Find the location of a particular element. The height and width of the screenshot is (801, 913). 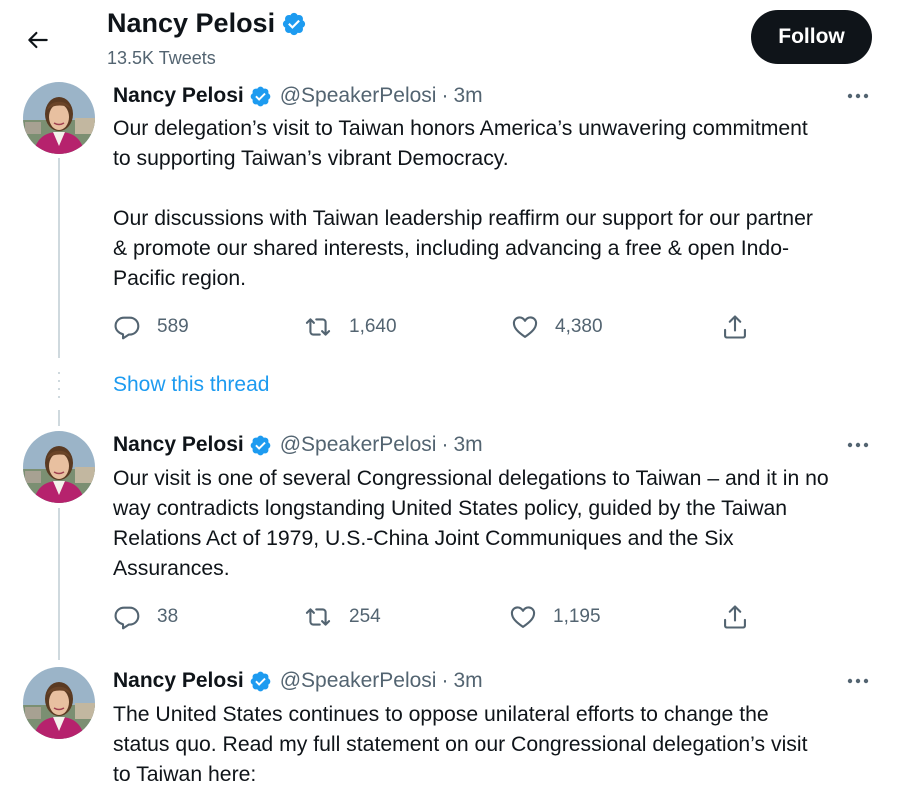

tweet-text-line: Pacific region. is located at coordinates (180, 278).